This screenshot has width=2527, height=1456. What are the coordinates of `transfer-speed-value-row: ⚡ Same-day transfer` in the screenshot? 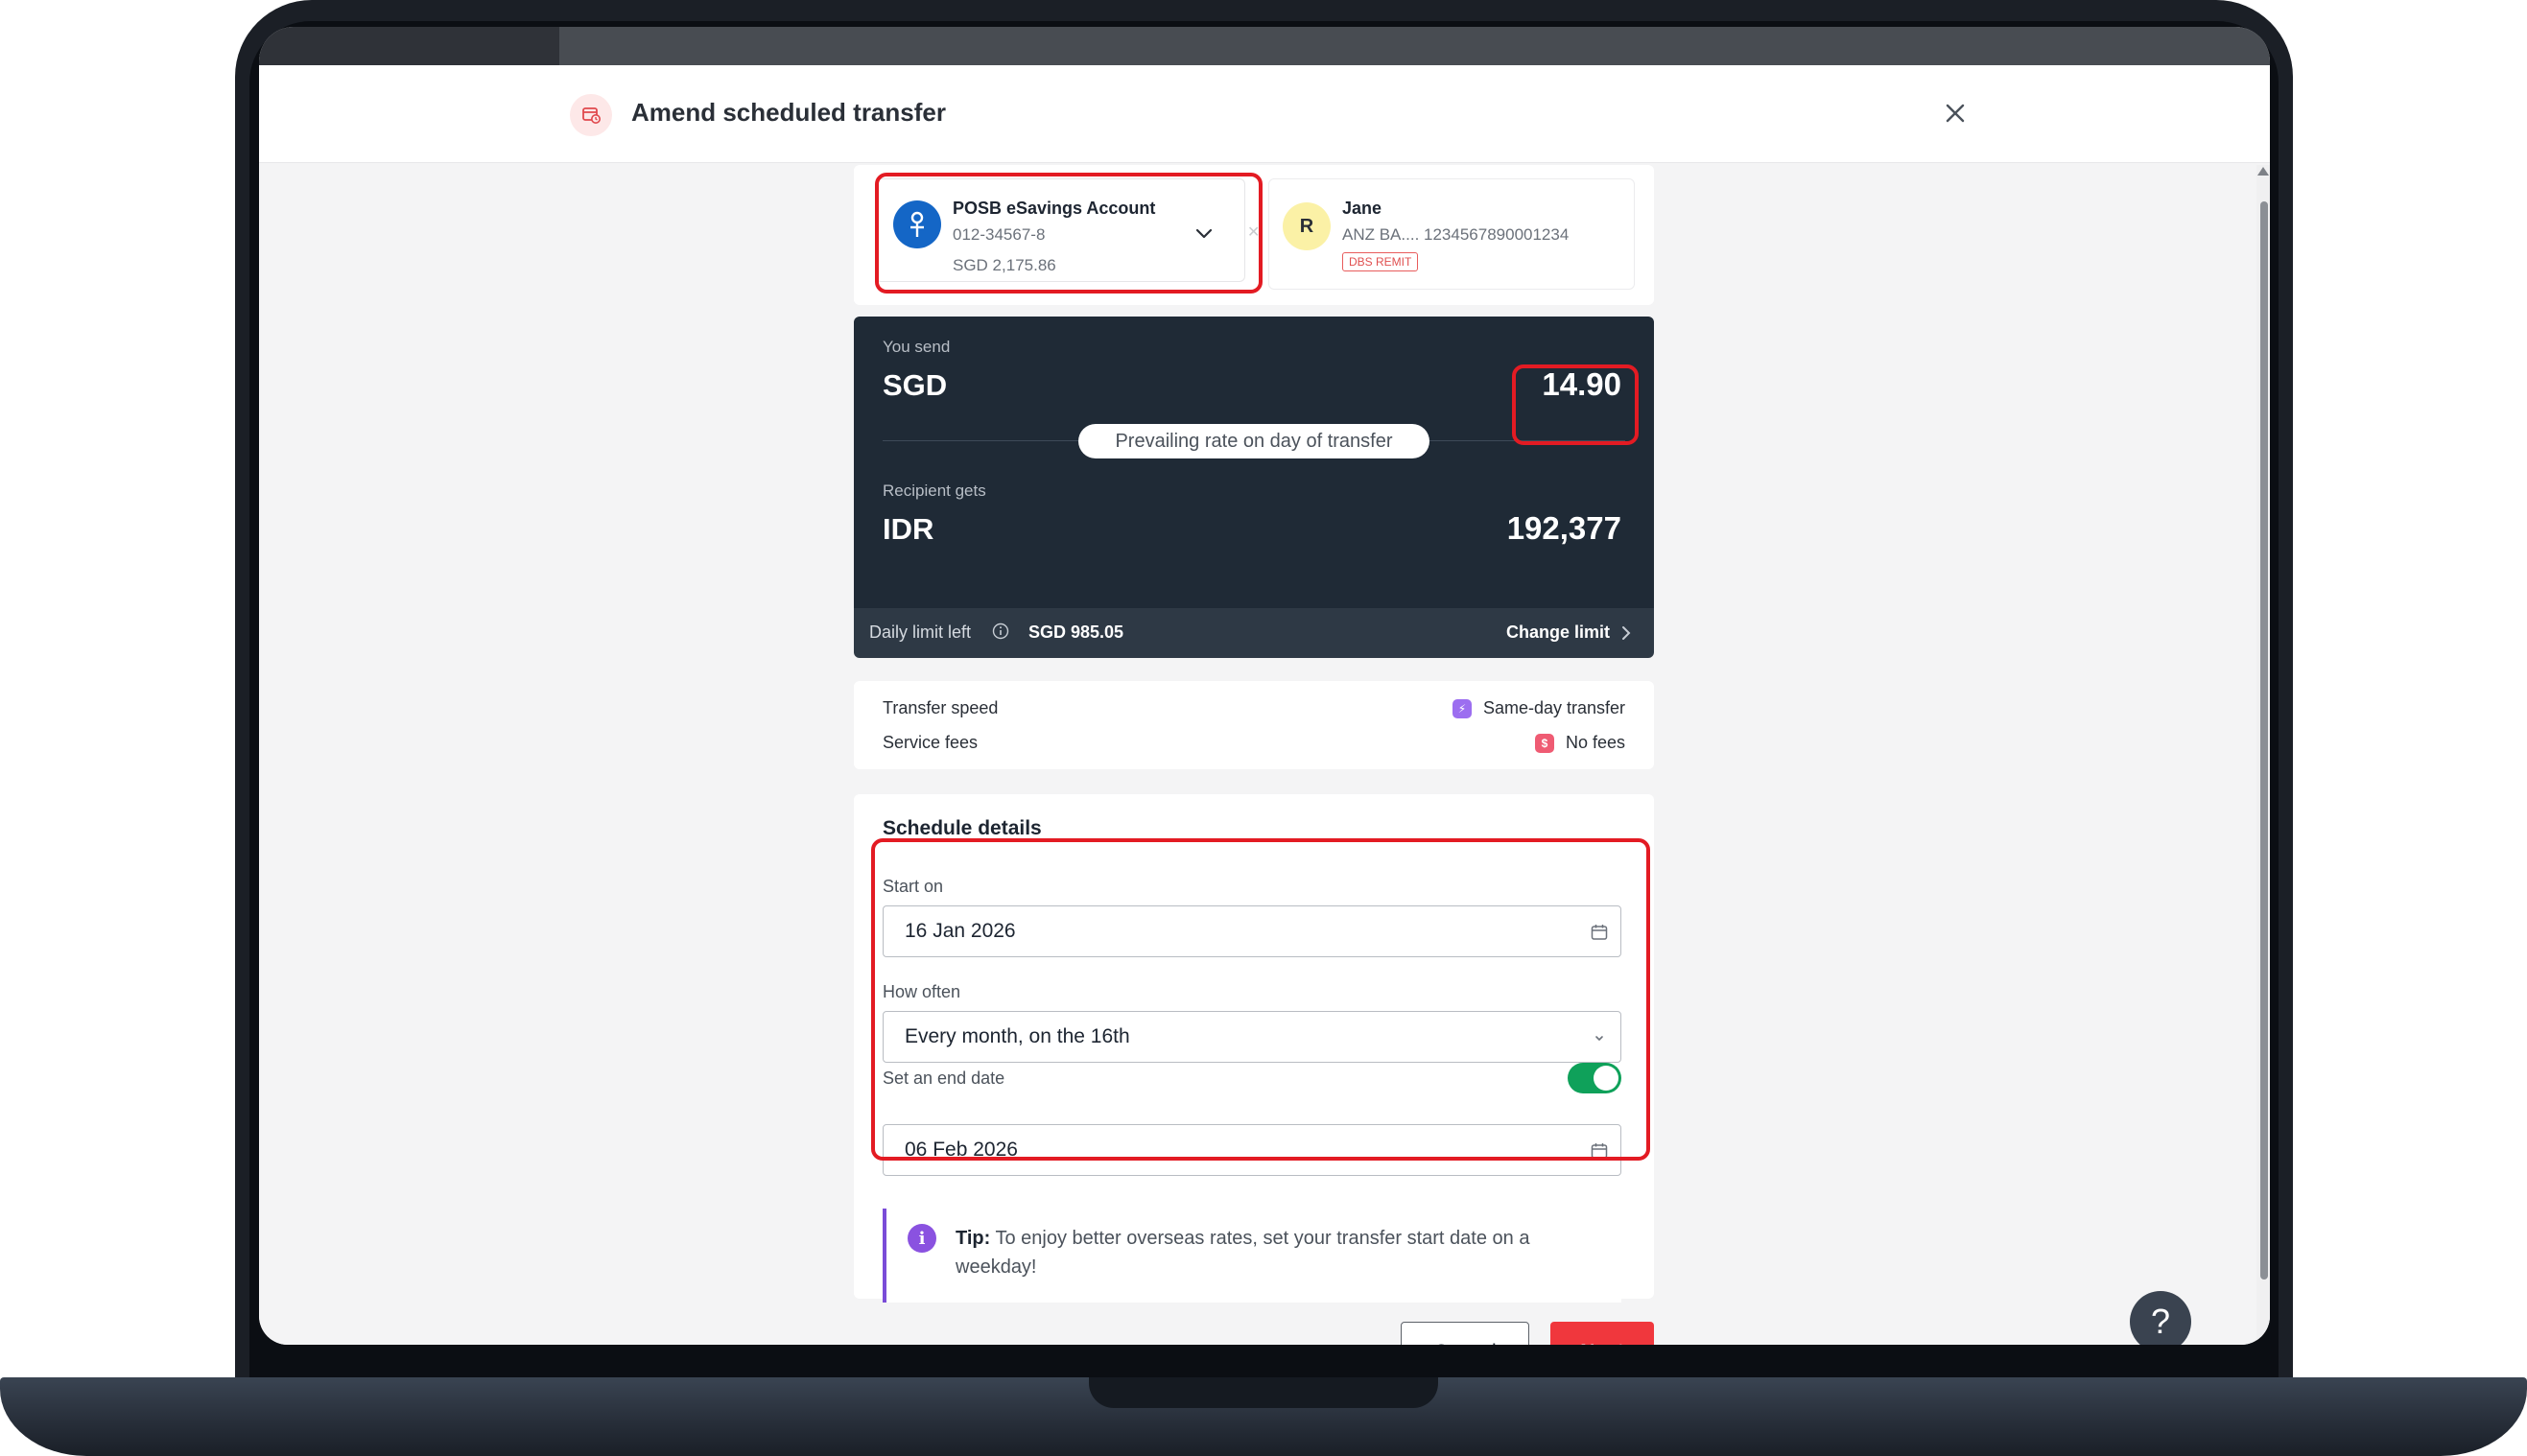 It's located at (1538, 708).